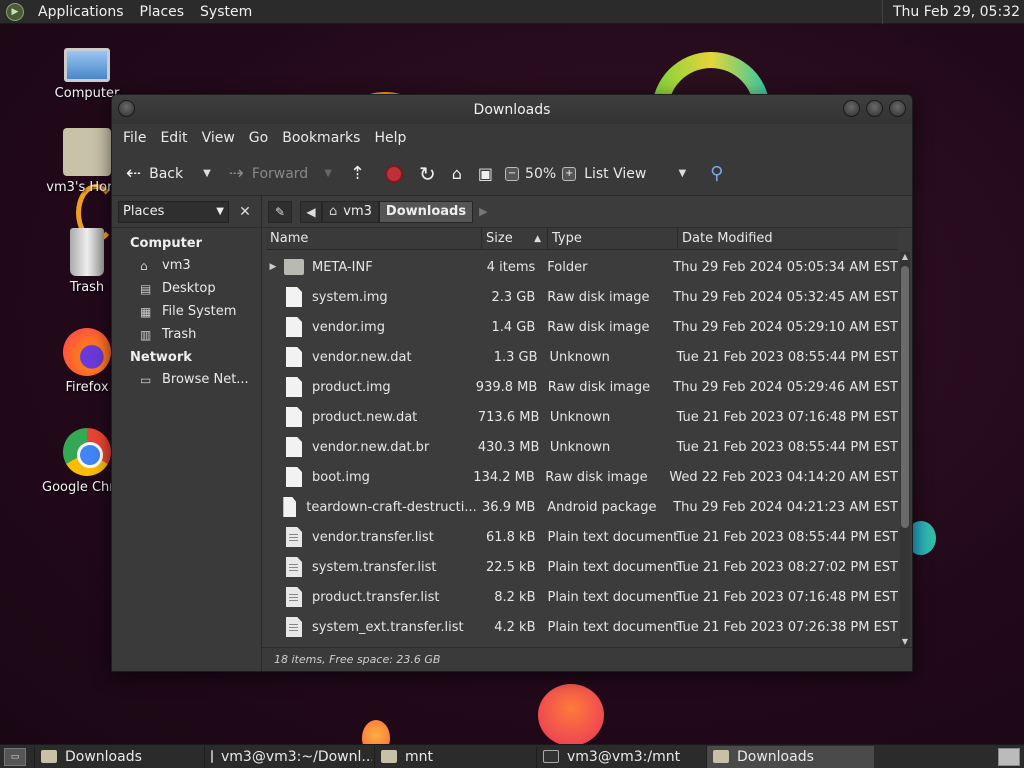 This screenshot has width=1024, height=768. What do you see at coordinates (321, 138) in the screenshot?
I see `menu-bookmarks: Bookmarks` at bounding box center [321, 138].